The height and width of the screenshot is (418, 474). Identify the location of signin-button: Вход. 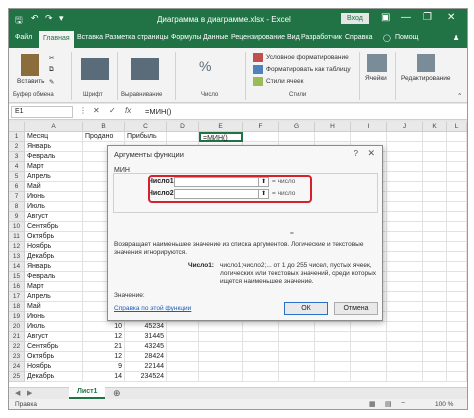
(355, 18).